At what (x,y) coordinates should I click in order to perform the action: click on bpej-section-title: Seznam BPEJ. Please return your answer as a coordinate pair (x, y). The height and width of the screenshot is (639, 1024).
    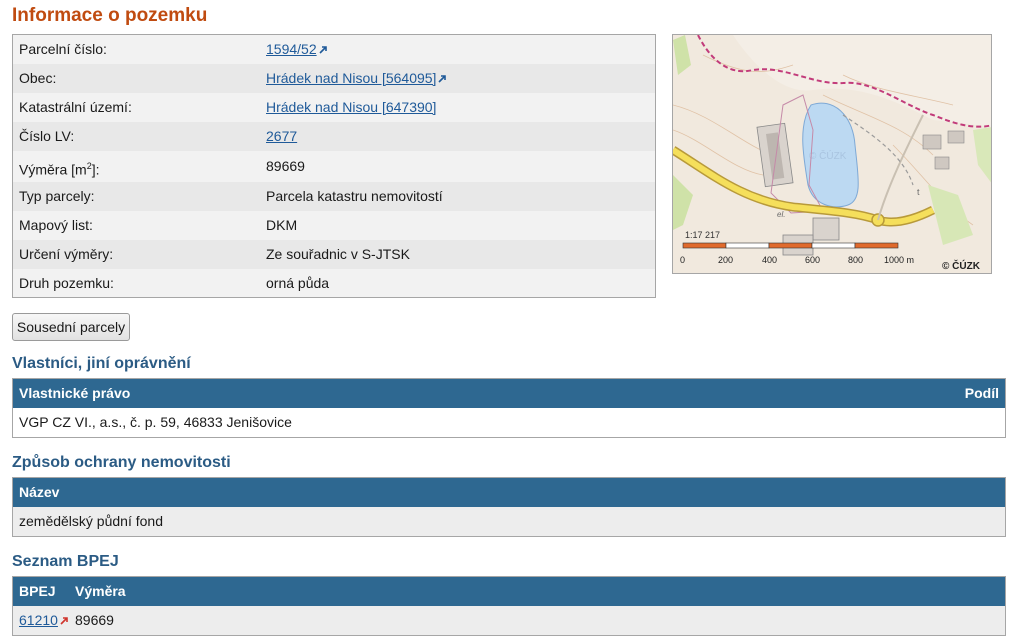
    Looking at the image, I should click on (65, 561).